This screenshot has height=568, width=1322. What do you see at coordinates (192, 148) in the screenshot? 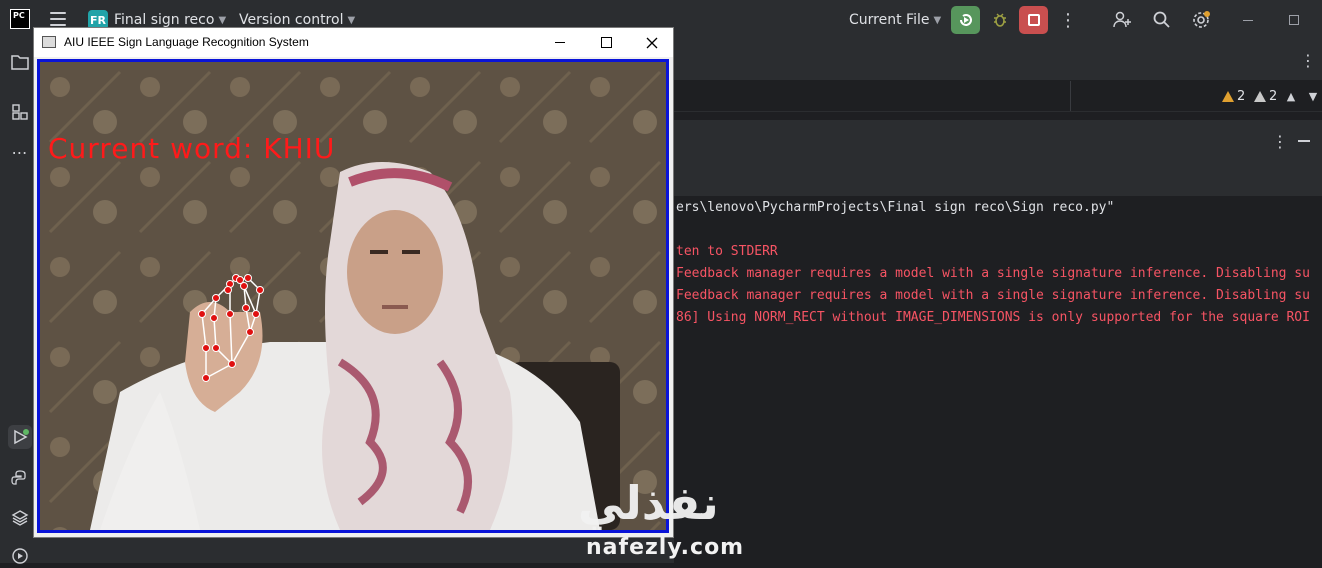
I see `recognized-word-overlay: Current word: KHIU` at bounding box center [192, 148].